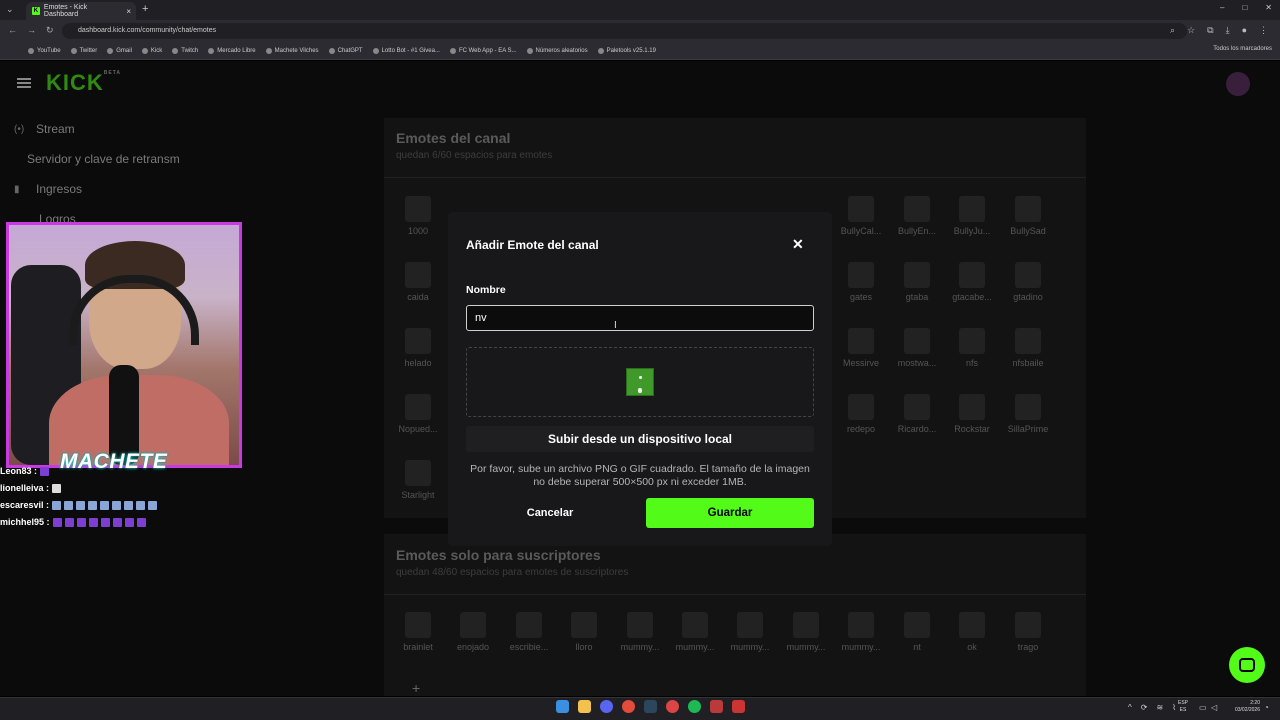 This screenshot has width=1280, height=720. I want to click on profile-icon: ●, so click(1244, 30).